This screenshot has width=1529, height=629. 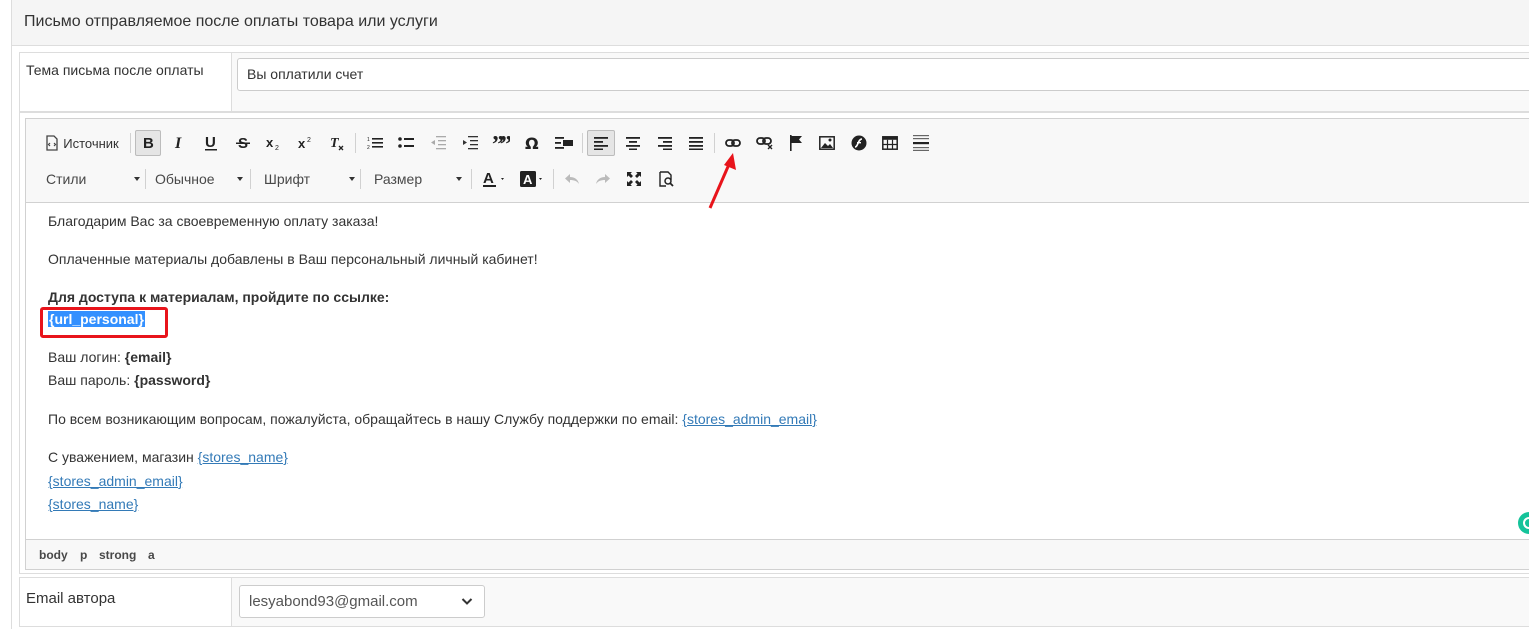 I want to click on format-combo-label: Обычное, so click(x=185, y=179).